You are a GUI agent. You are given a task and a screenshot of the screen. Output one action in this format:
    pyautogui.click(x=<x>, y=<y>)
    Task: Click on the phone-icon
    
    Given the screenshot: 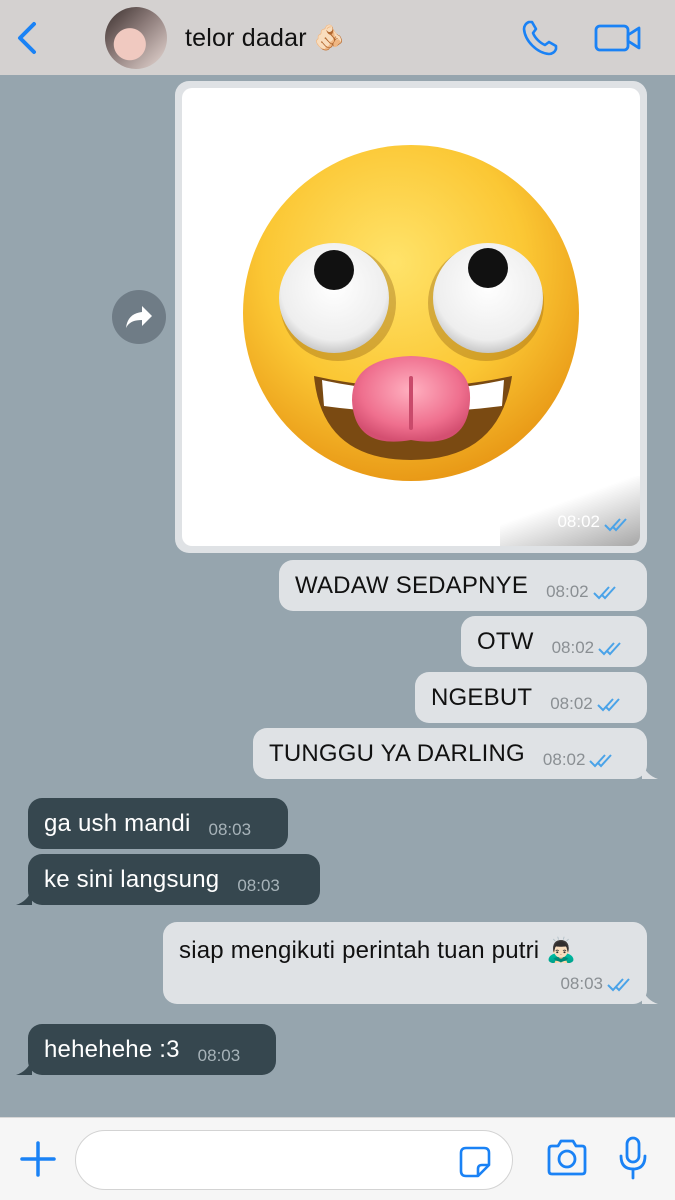 What is the action you would take?
    pyautogui.click(x=540, y=38)
    